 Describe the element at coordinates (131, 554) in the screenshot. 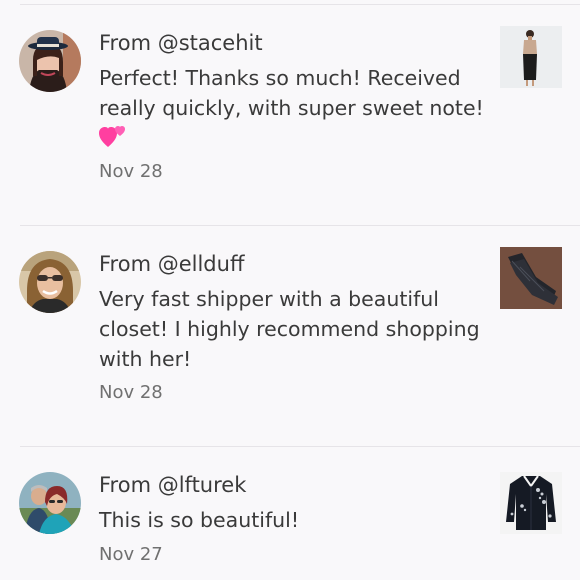

I see `comment-date: Nov 27` at that location.